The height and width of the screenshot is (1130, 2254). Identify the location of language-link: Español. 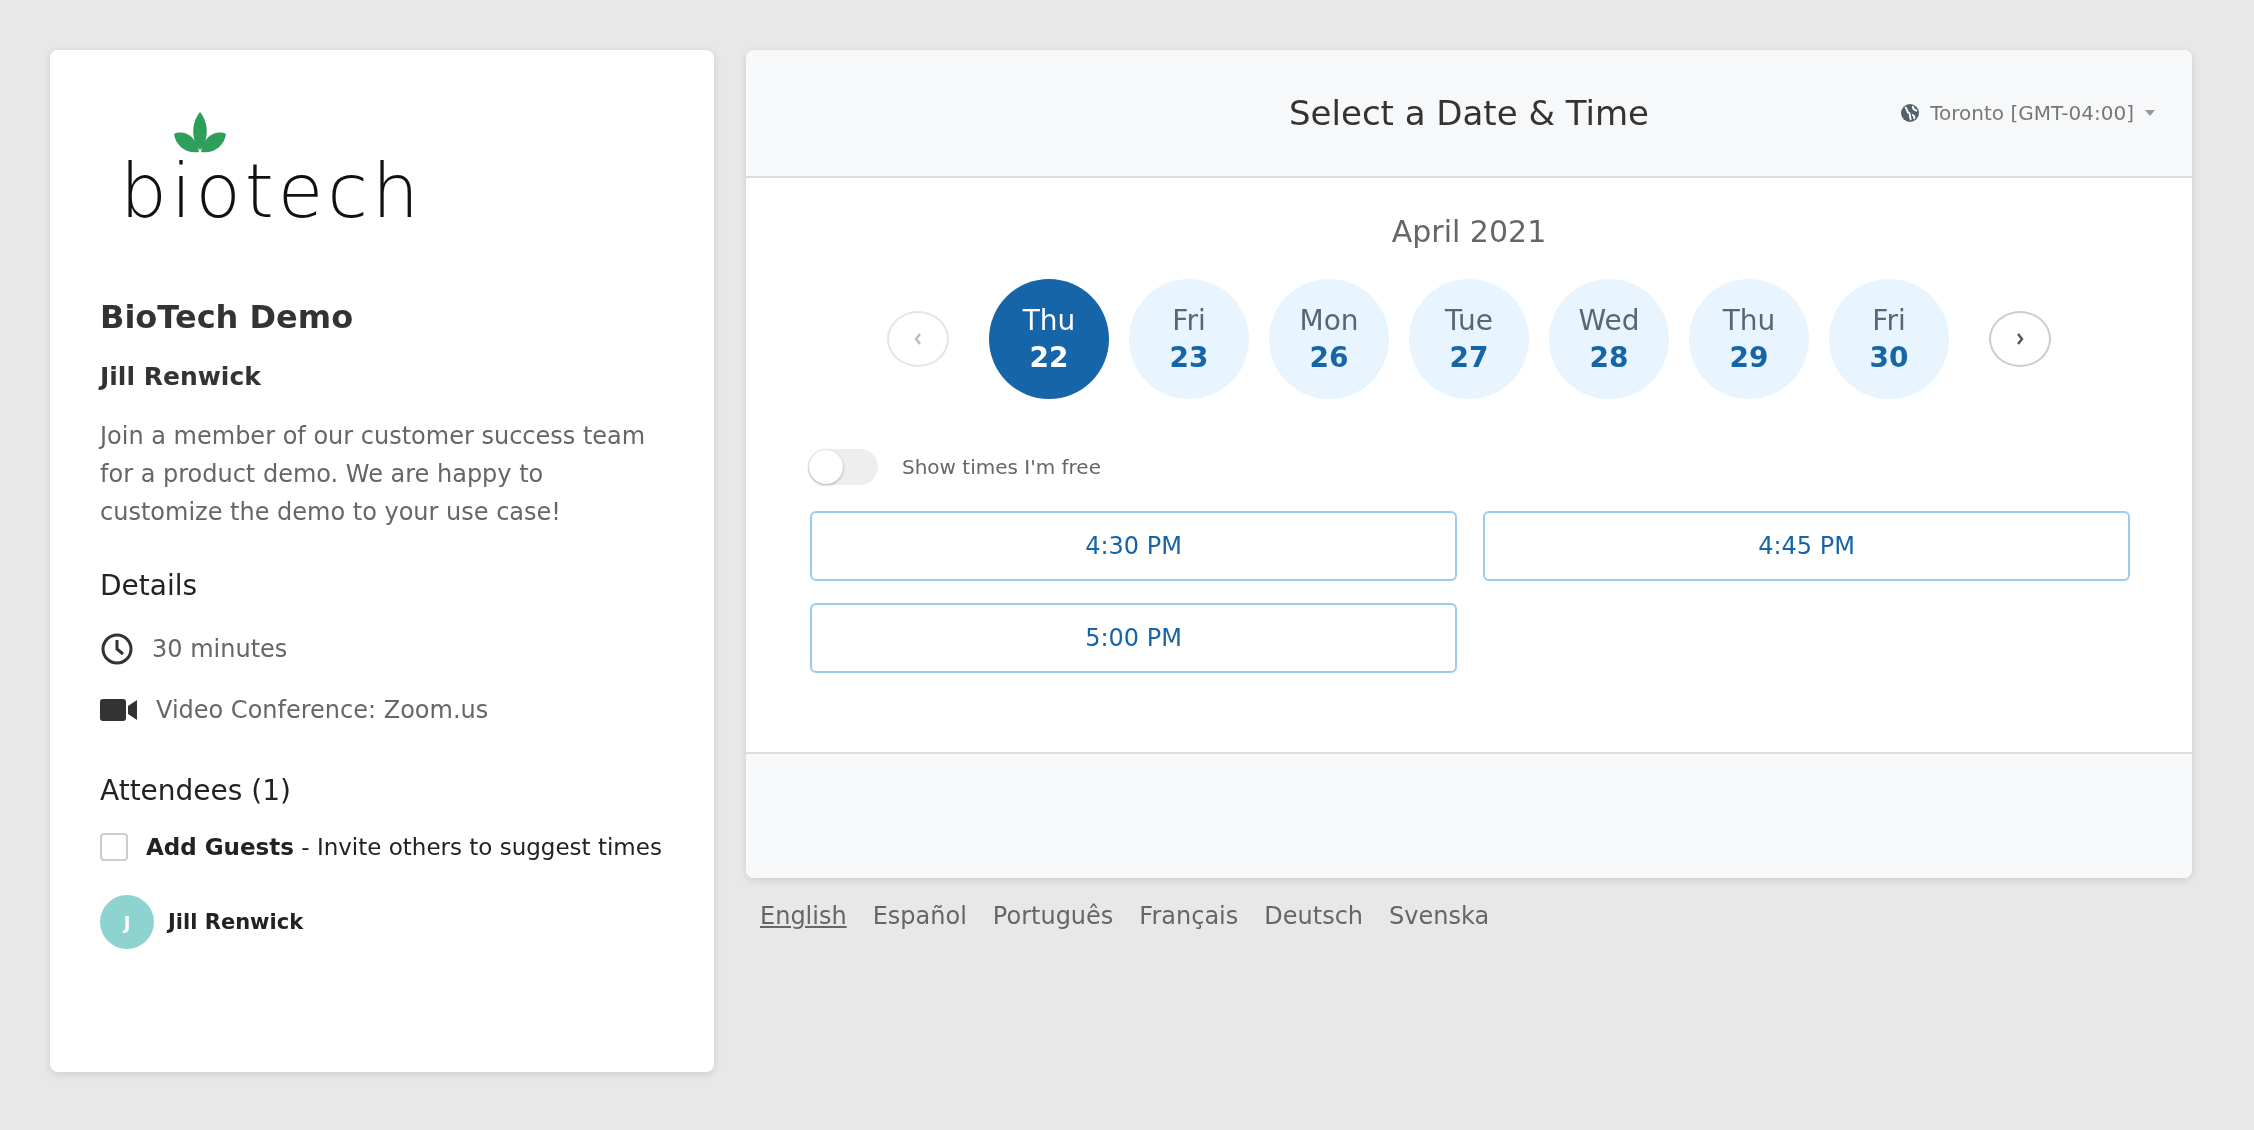
(919, 916).